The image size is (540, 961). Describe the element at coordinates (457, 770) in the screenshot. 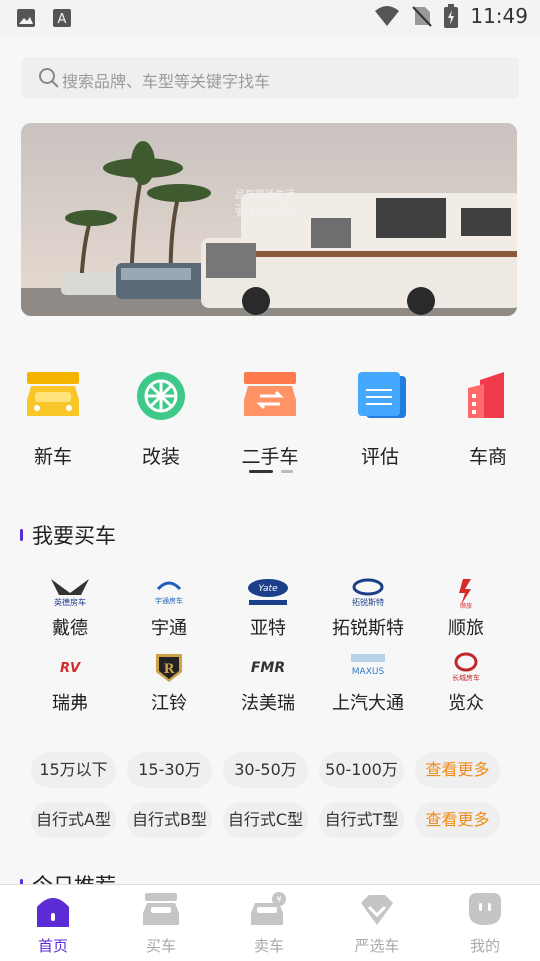

I see `price-more-button: 查看更多` at that location.